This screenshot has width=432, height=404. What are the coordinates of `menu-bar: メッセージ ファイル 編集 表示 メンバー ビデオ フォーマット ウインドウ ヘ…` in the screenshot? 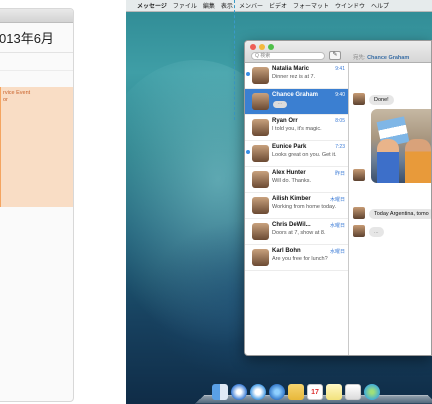 It's located at (279, 6).